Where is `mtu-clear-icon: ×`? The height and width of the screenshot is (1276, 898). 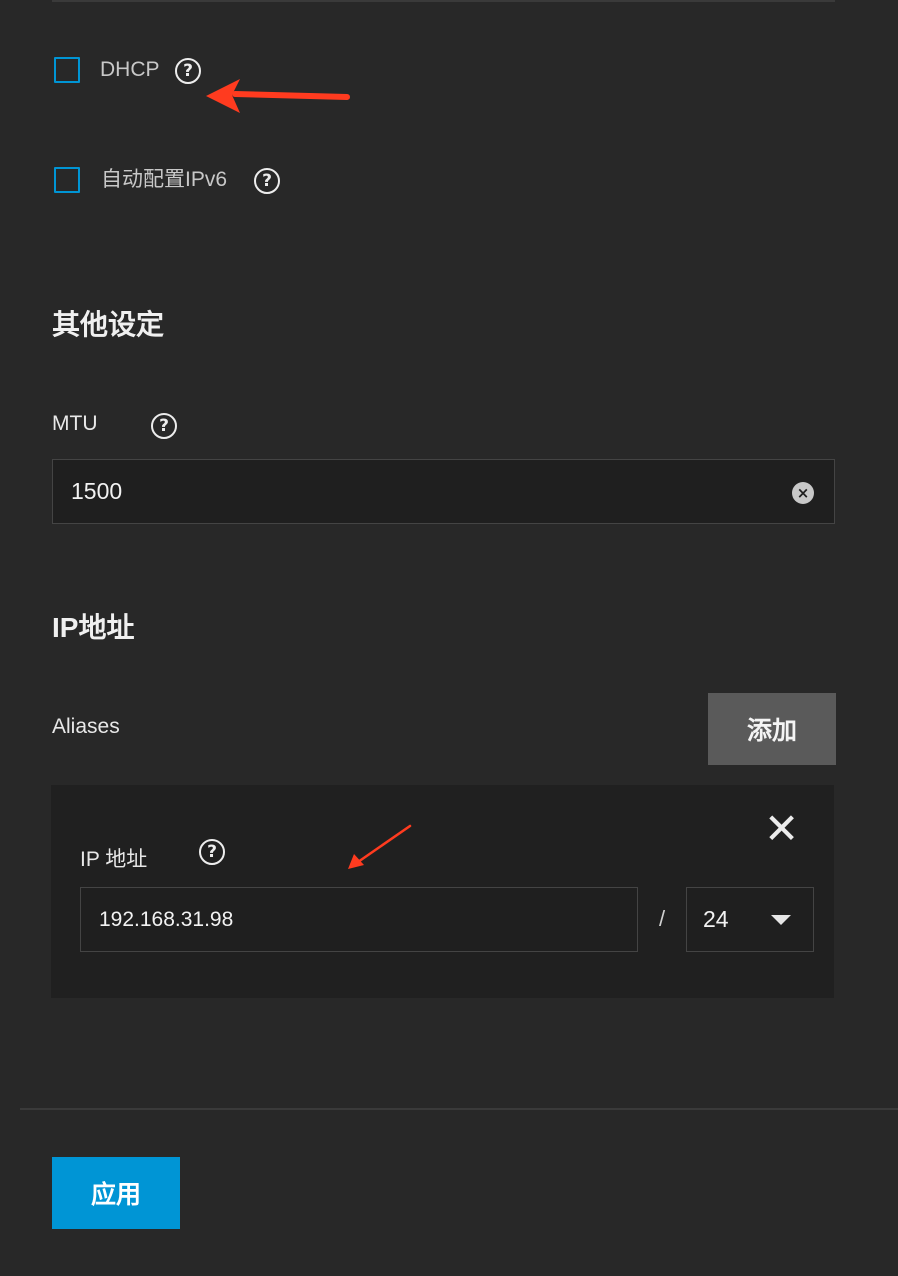 mtu-clear-icon: × is located at coordinates (803, 493).